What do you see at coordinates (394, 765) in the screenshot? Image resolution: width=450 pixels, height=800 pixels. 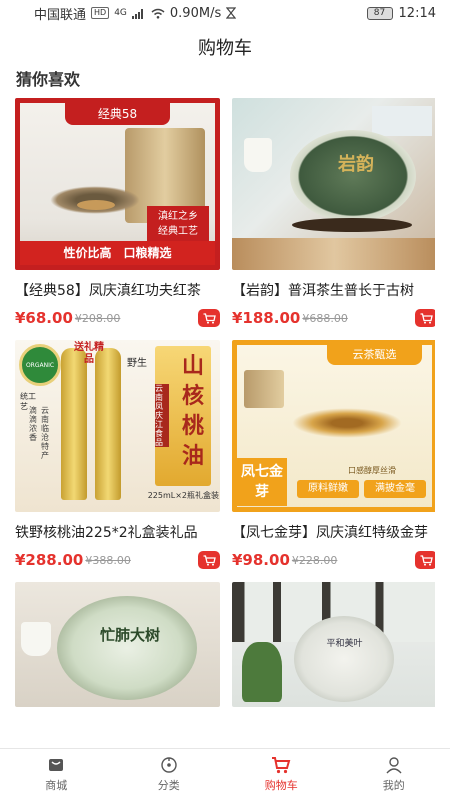 I see `profile-icon` at bounding box center [394, 765].